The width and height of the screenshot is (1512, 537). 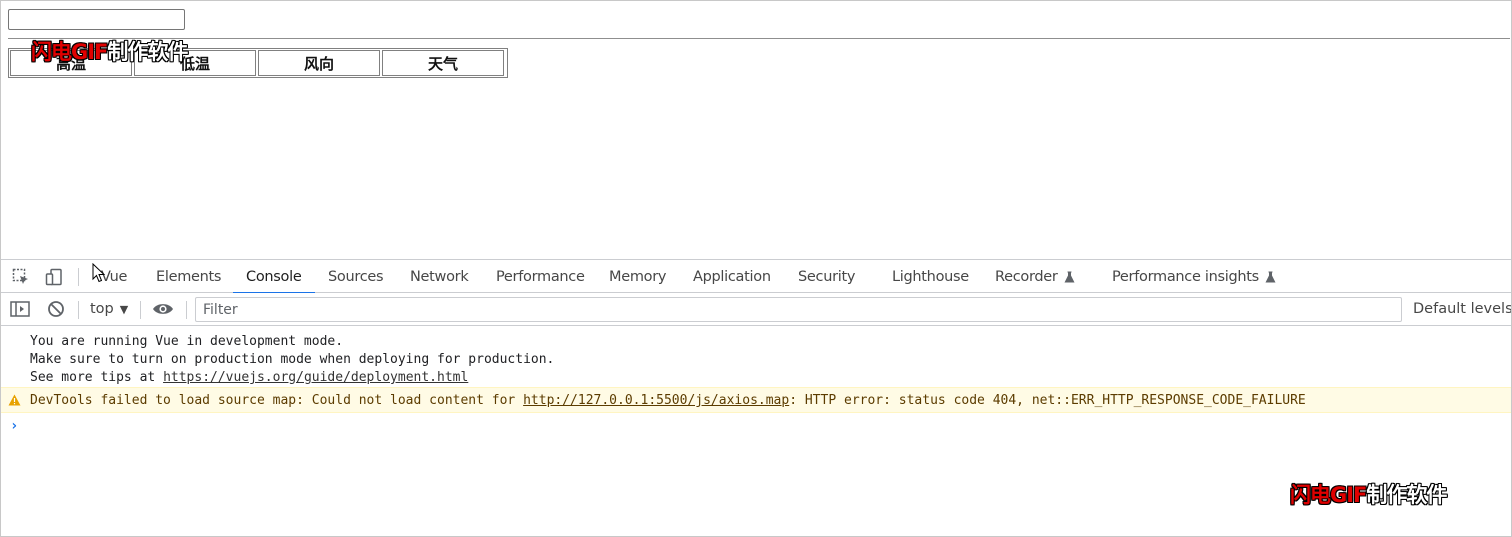 What do you see at coordinates (540, 276) in the screenshot?
I see `tab-performance: Performance` at bounding box center [540, 276].